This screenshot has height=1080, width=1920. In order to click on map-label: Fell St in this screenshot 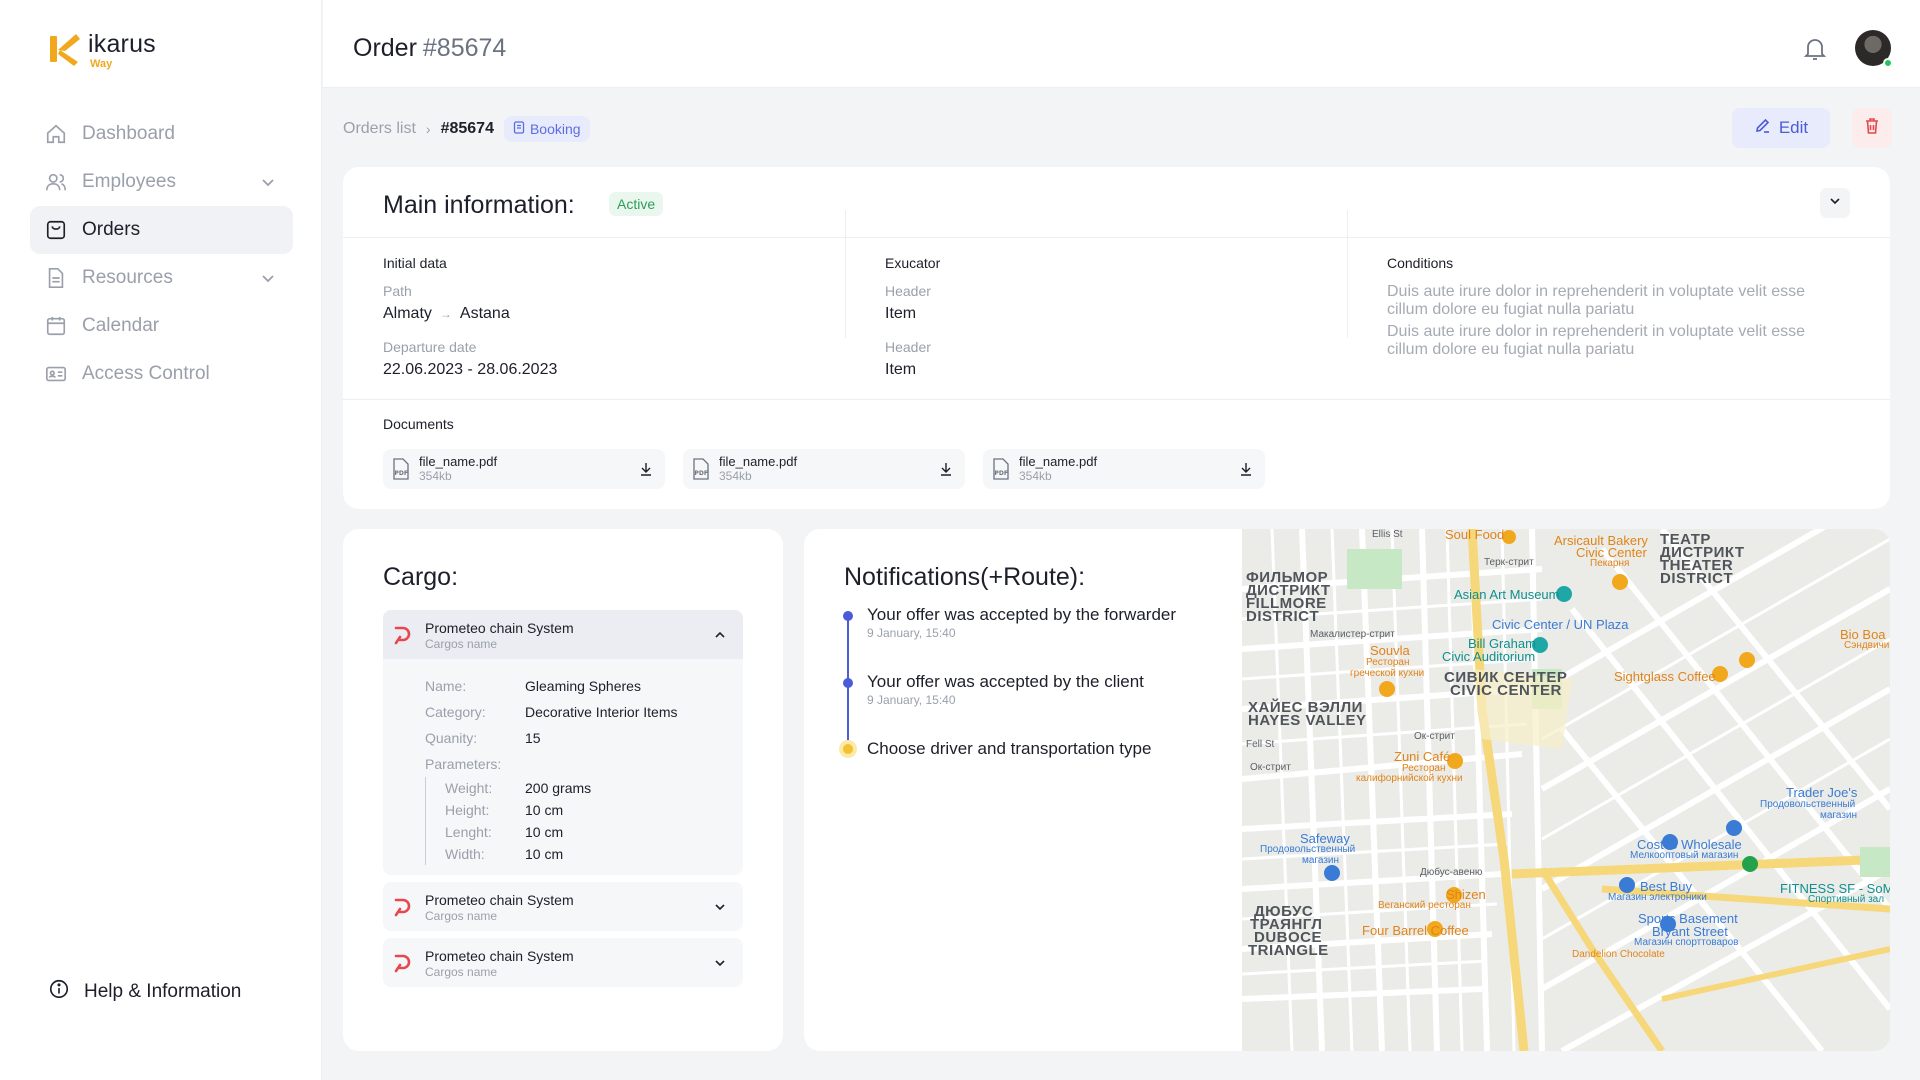, I will do `click(1260, 744)`.